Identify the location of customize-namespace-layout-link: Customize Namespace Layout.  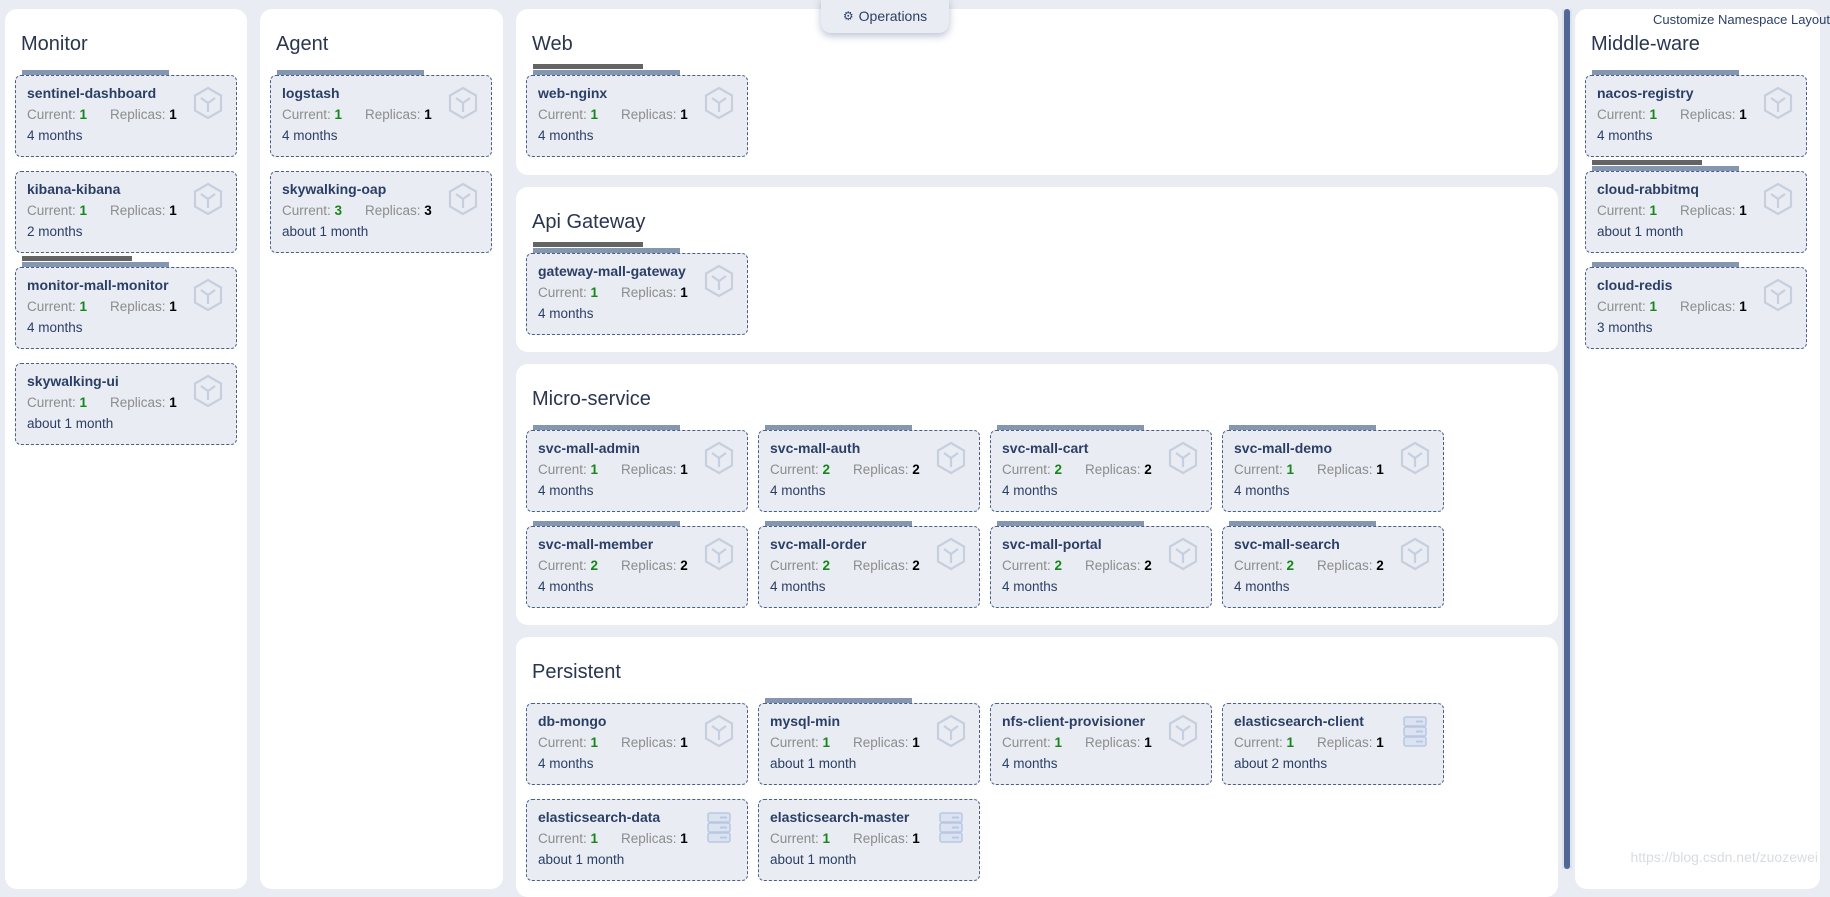
(1741, 19).